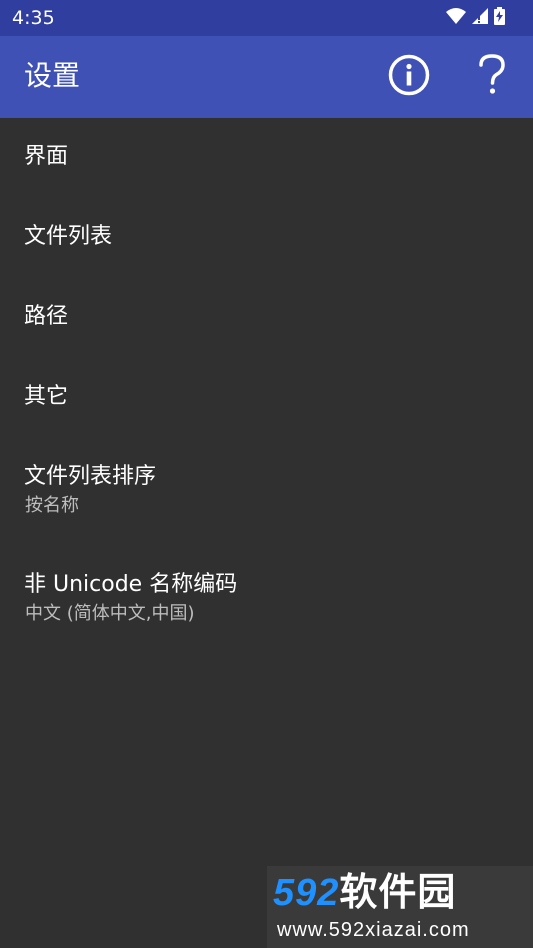  What do you see at coordinates (110, 613) in the screenshot?
I see `pref-summary: 中文 (简体中文,中国)` at bounding box center [110, 613].